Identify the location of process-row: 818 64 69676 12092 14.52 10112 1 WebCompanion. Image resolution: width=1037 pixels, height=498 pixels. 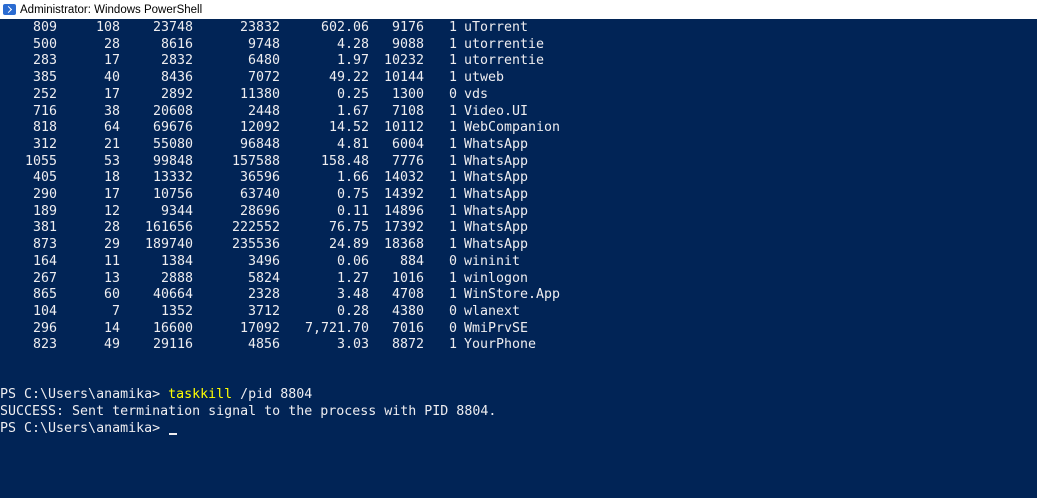
(518, 127).